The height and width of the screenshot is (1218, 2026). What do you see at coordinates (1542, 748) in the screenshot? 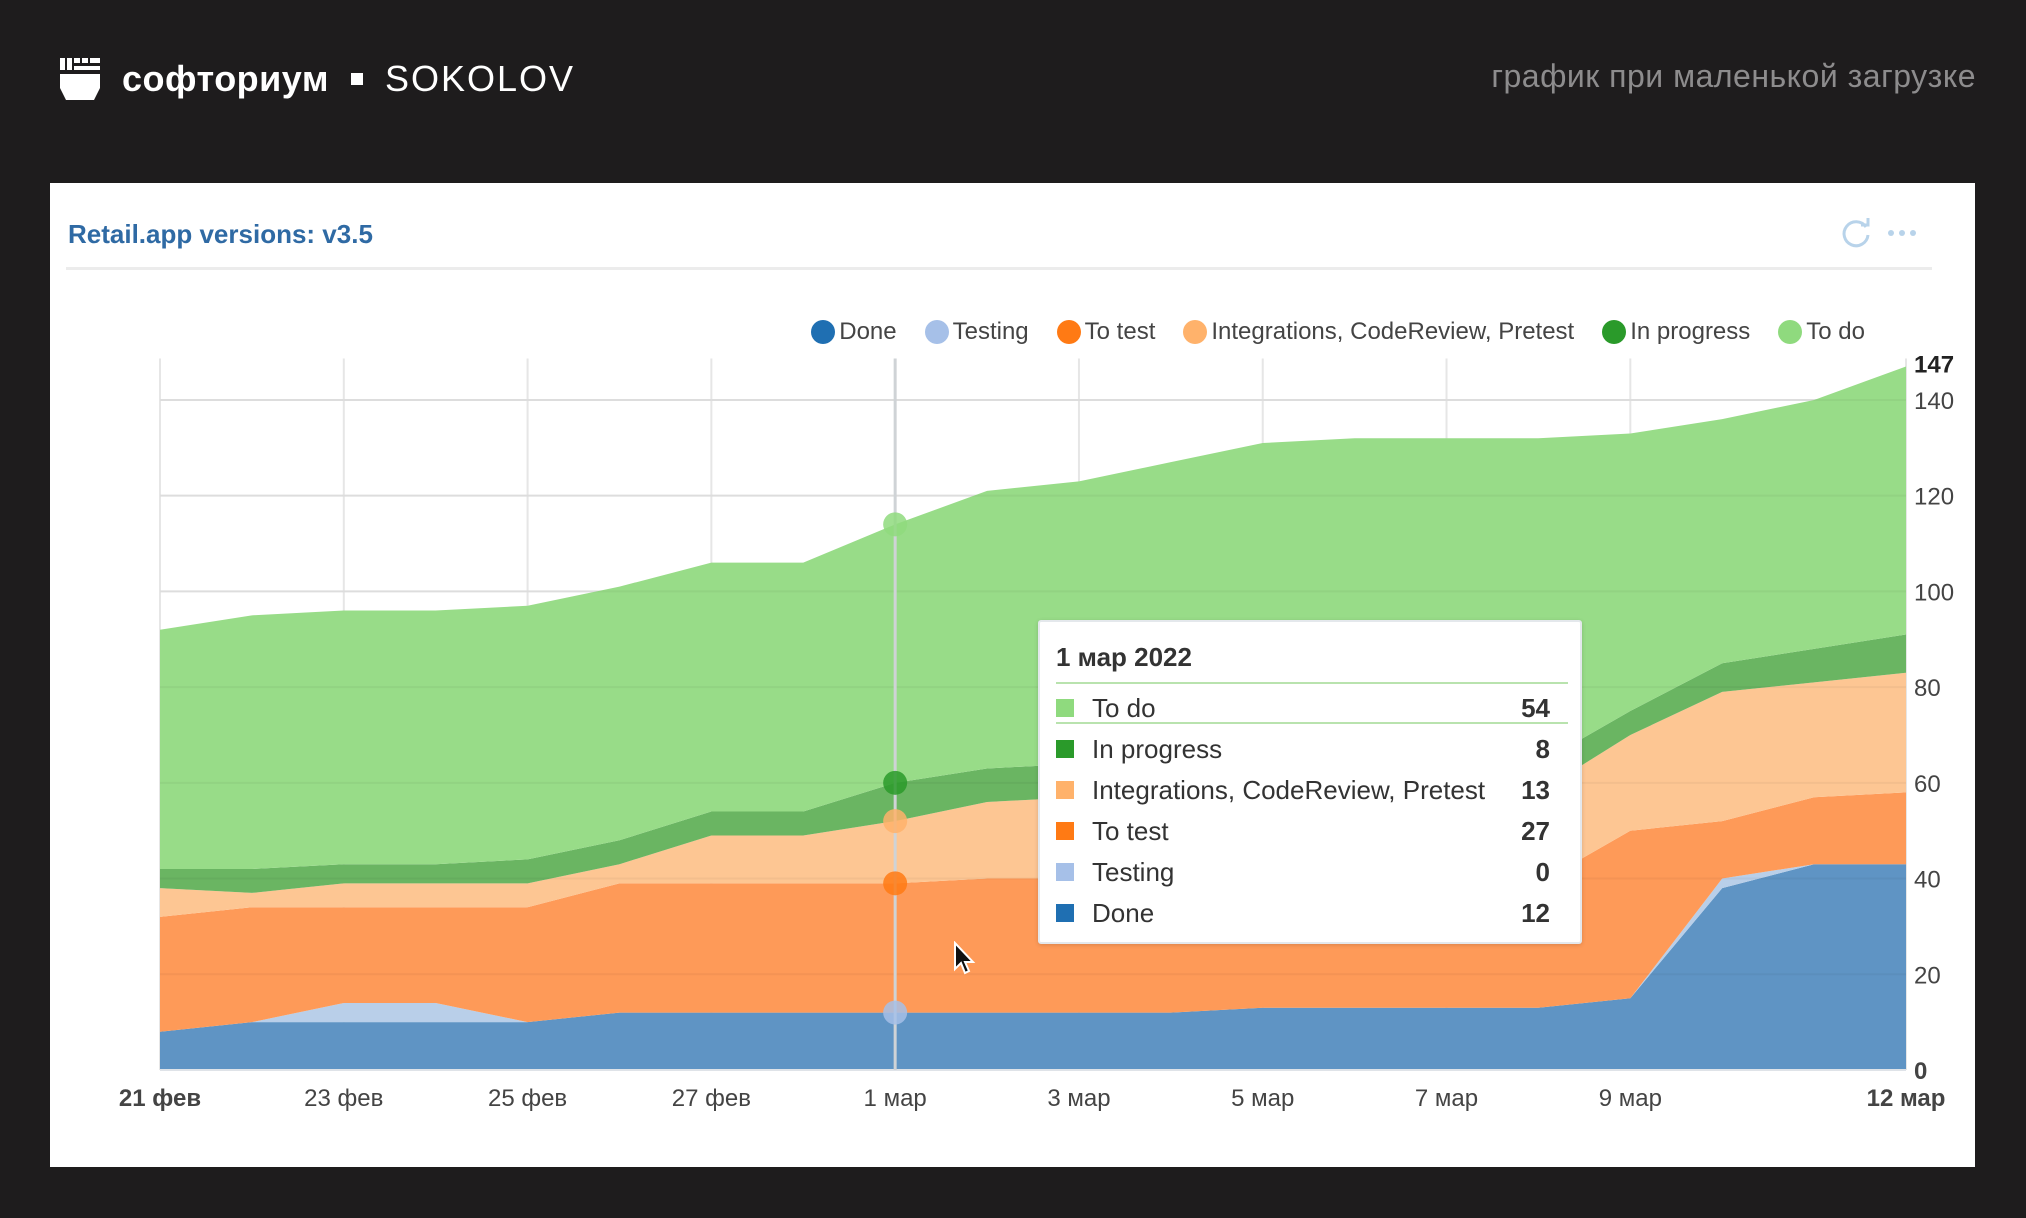
I see `tooltip-value: 8` at bounding box center [1542, 748].